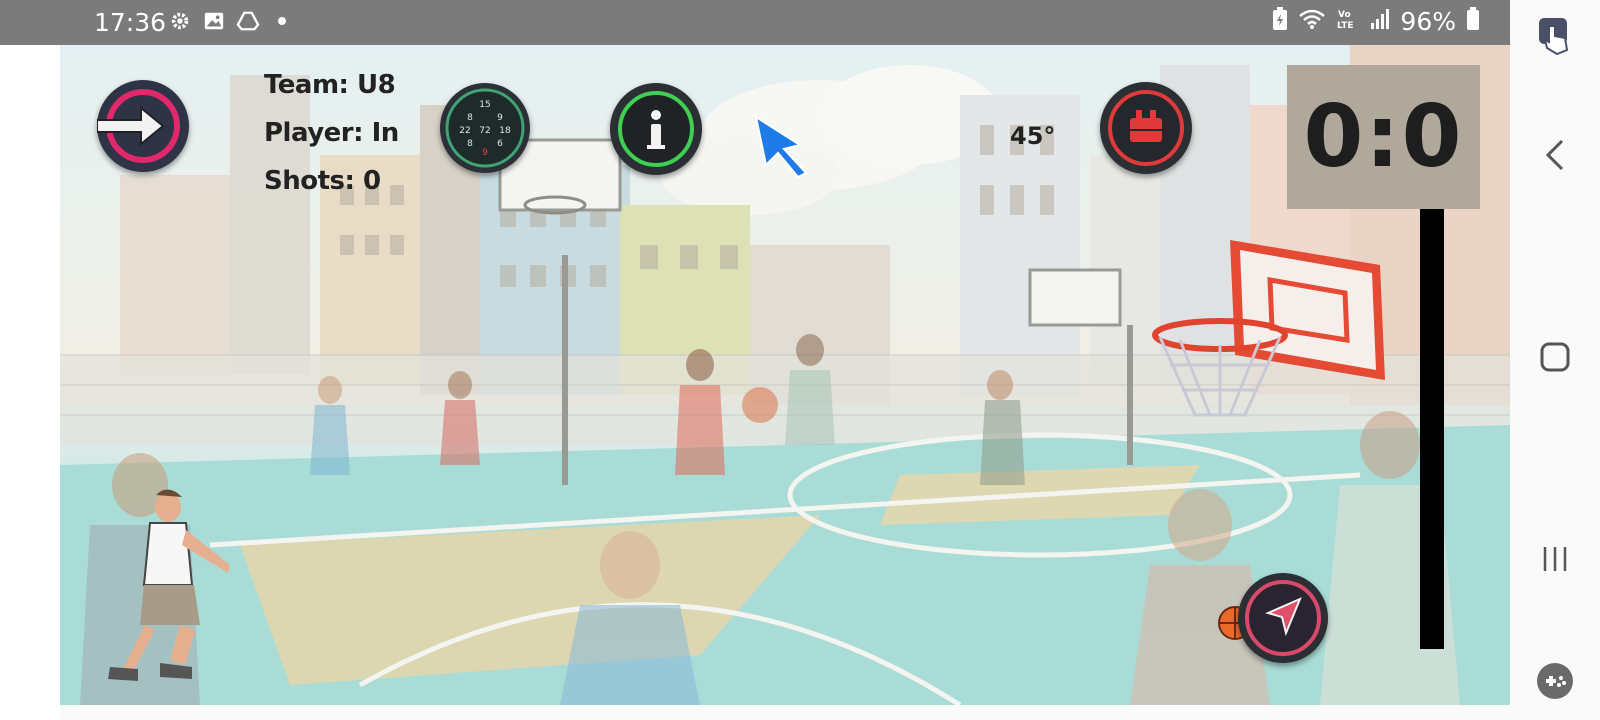 Image resolution: width=1600 pixels, height=720 pixels. What do you see at coordinates (282, 21) in the screenshot?
I see `dot-icon` at bounding box center [282, 21].